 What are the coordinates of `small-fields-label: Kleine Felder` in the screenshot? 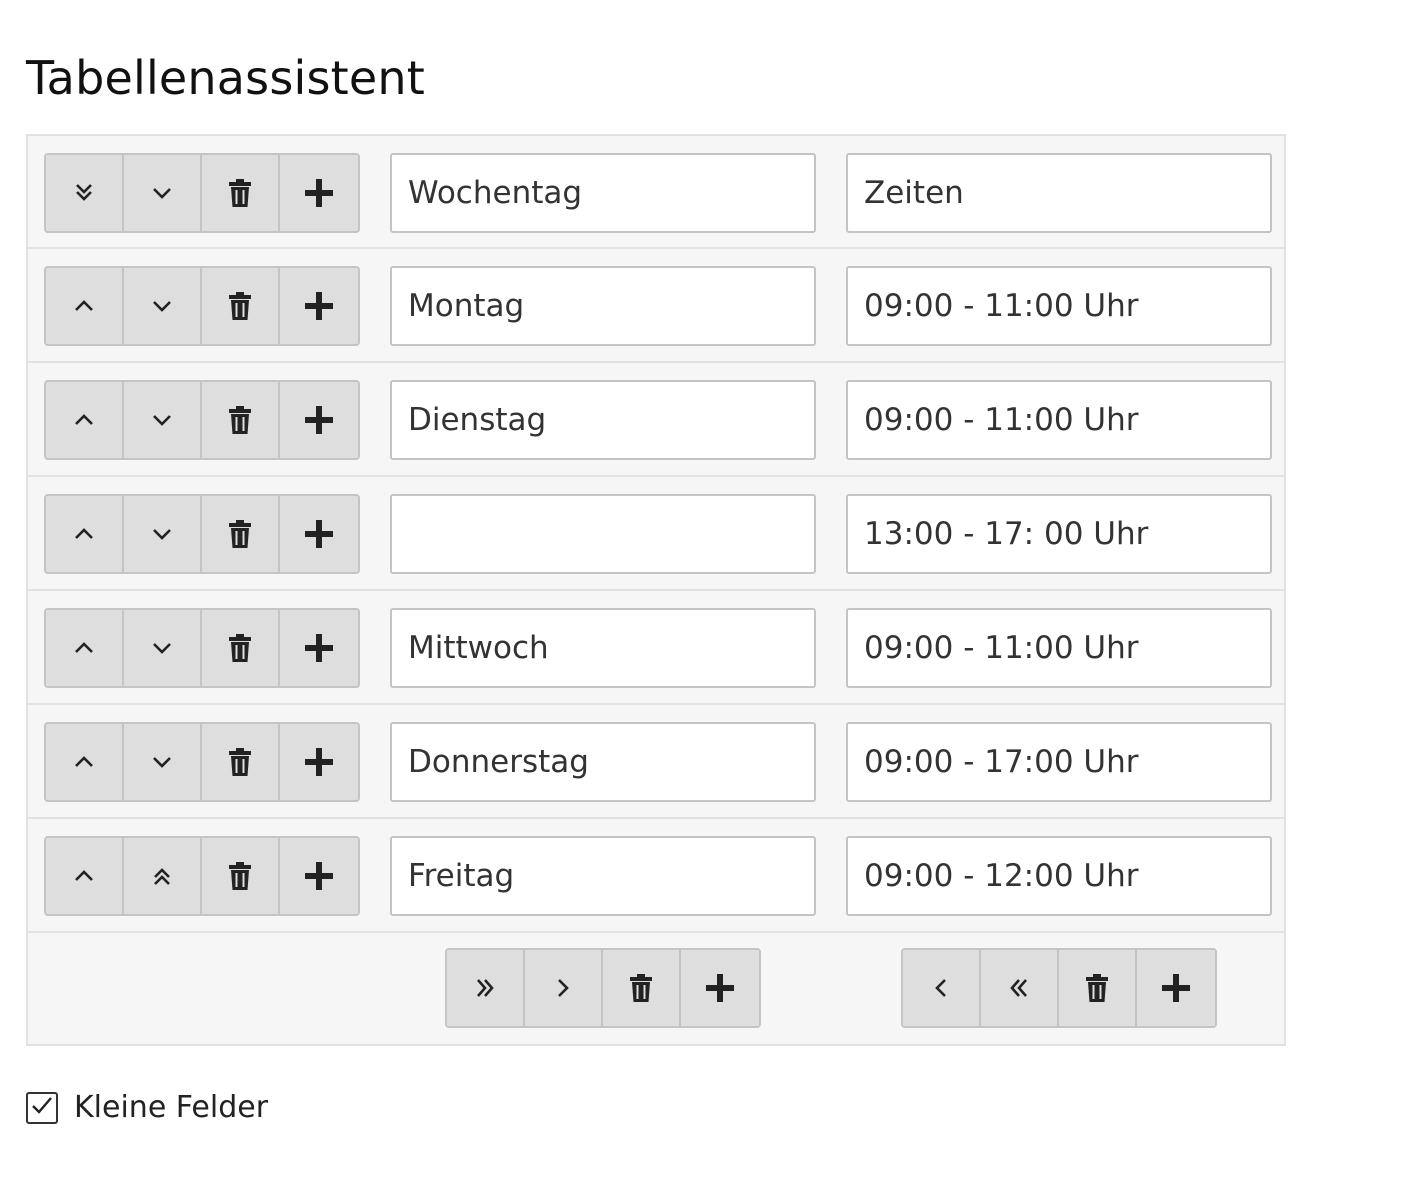 It's located at (171, 1107).